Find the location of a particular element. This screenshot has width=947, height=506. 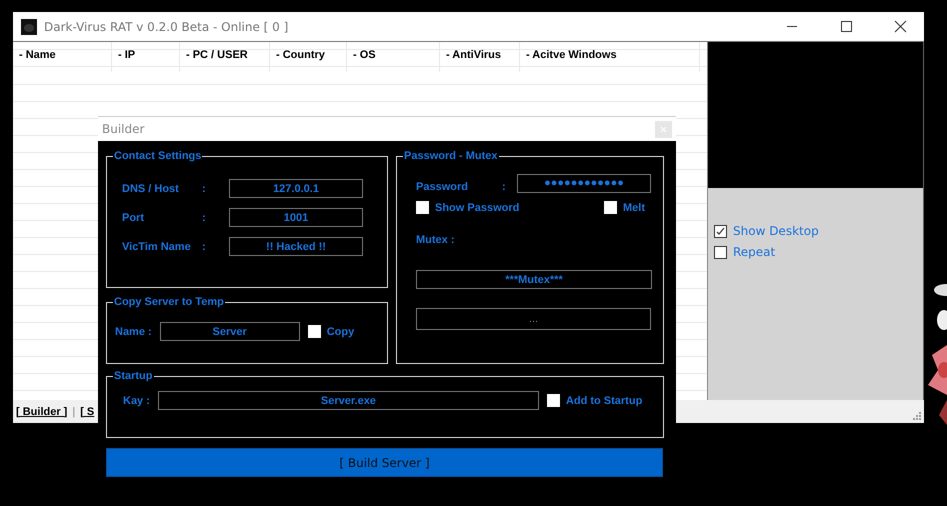

field-label: Port is located at coordinates (133, 218).